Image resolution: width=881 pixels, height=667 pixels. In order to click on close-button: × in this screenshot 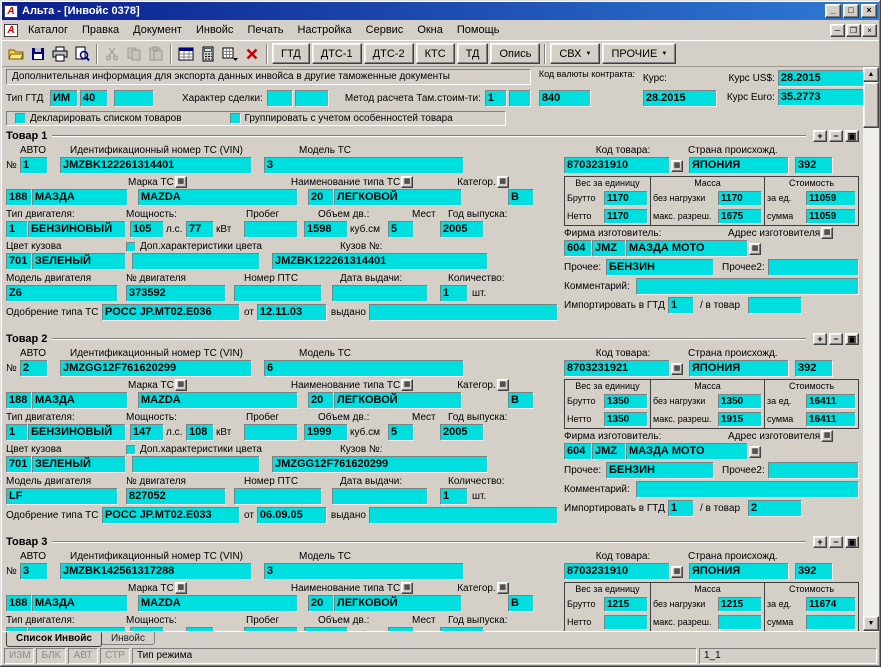, I will do `click(869, 11)`.